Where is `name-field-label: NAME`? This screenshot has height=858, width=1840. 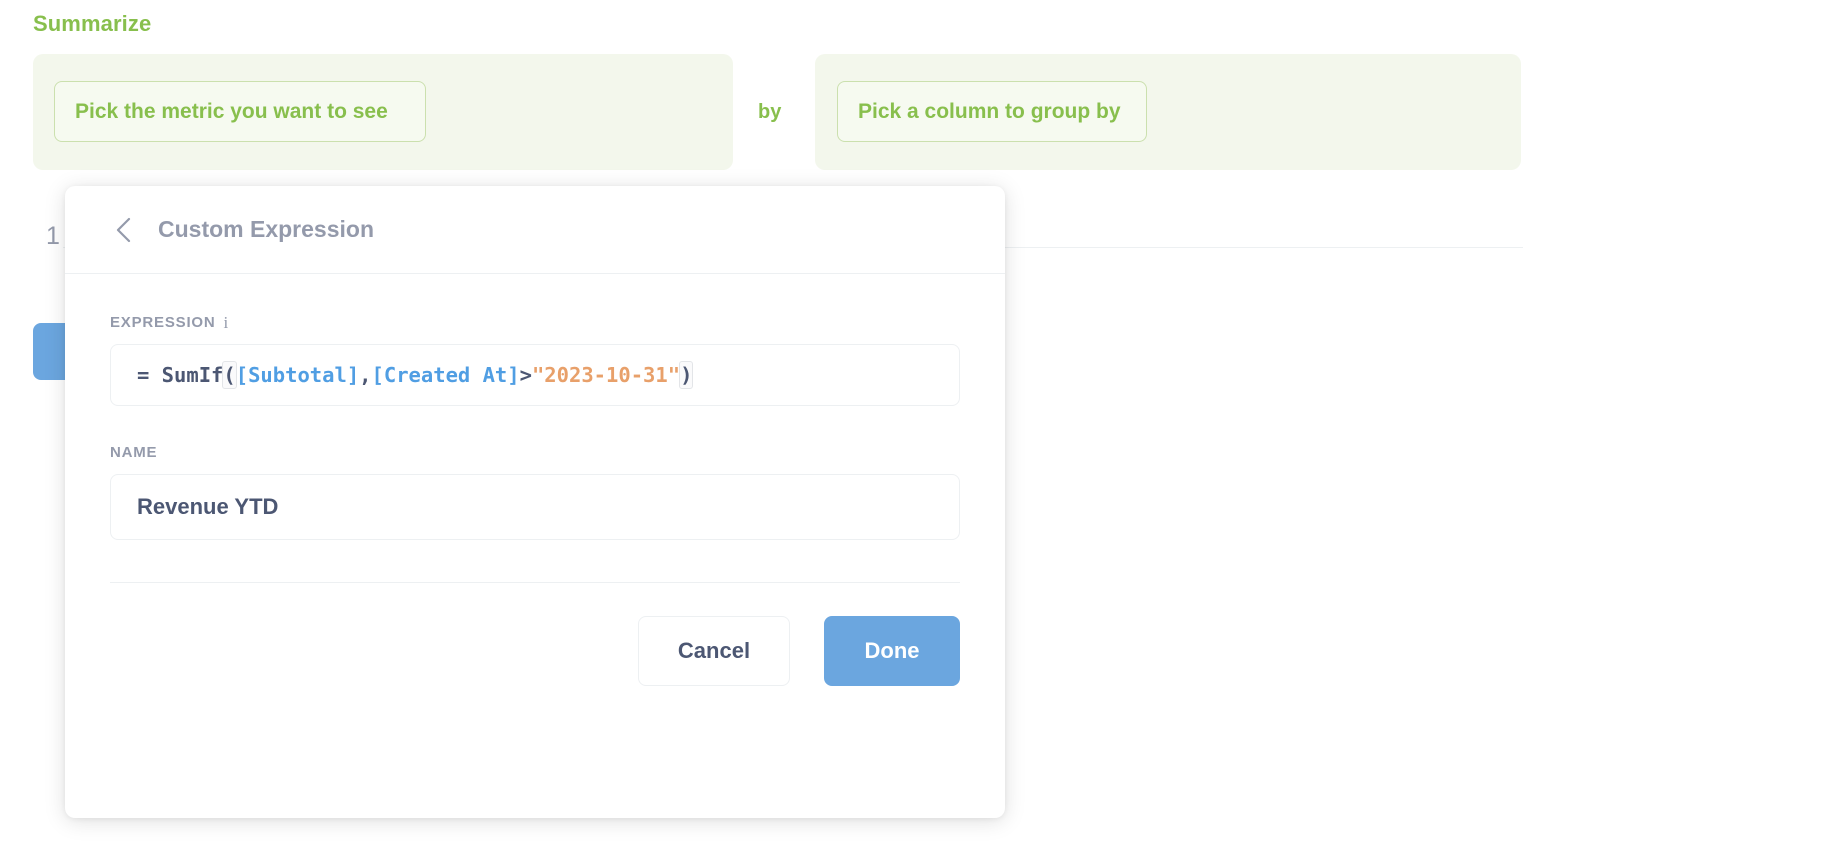 name-field-label: NAME is located at coordinates (535, 452).